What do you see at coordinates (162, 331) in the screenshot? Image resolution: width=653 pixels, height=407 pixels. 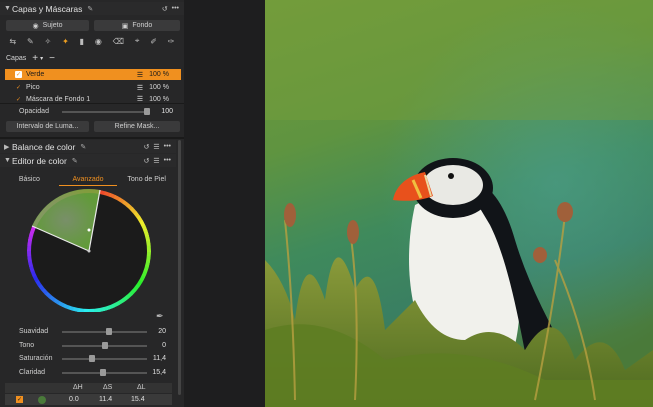 I see `smoothness-value: 20` at bounding box center [162, 331].